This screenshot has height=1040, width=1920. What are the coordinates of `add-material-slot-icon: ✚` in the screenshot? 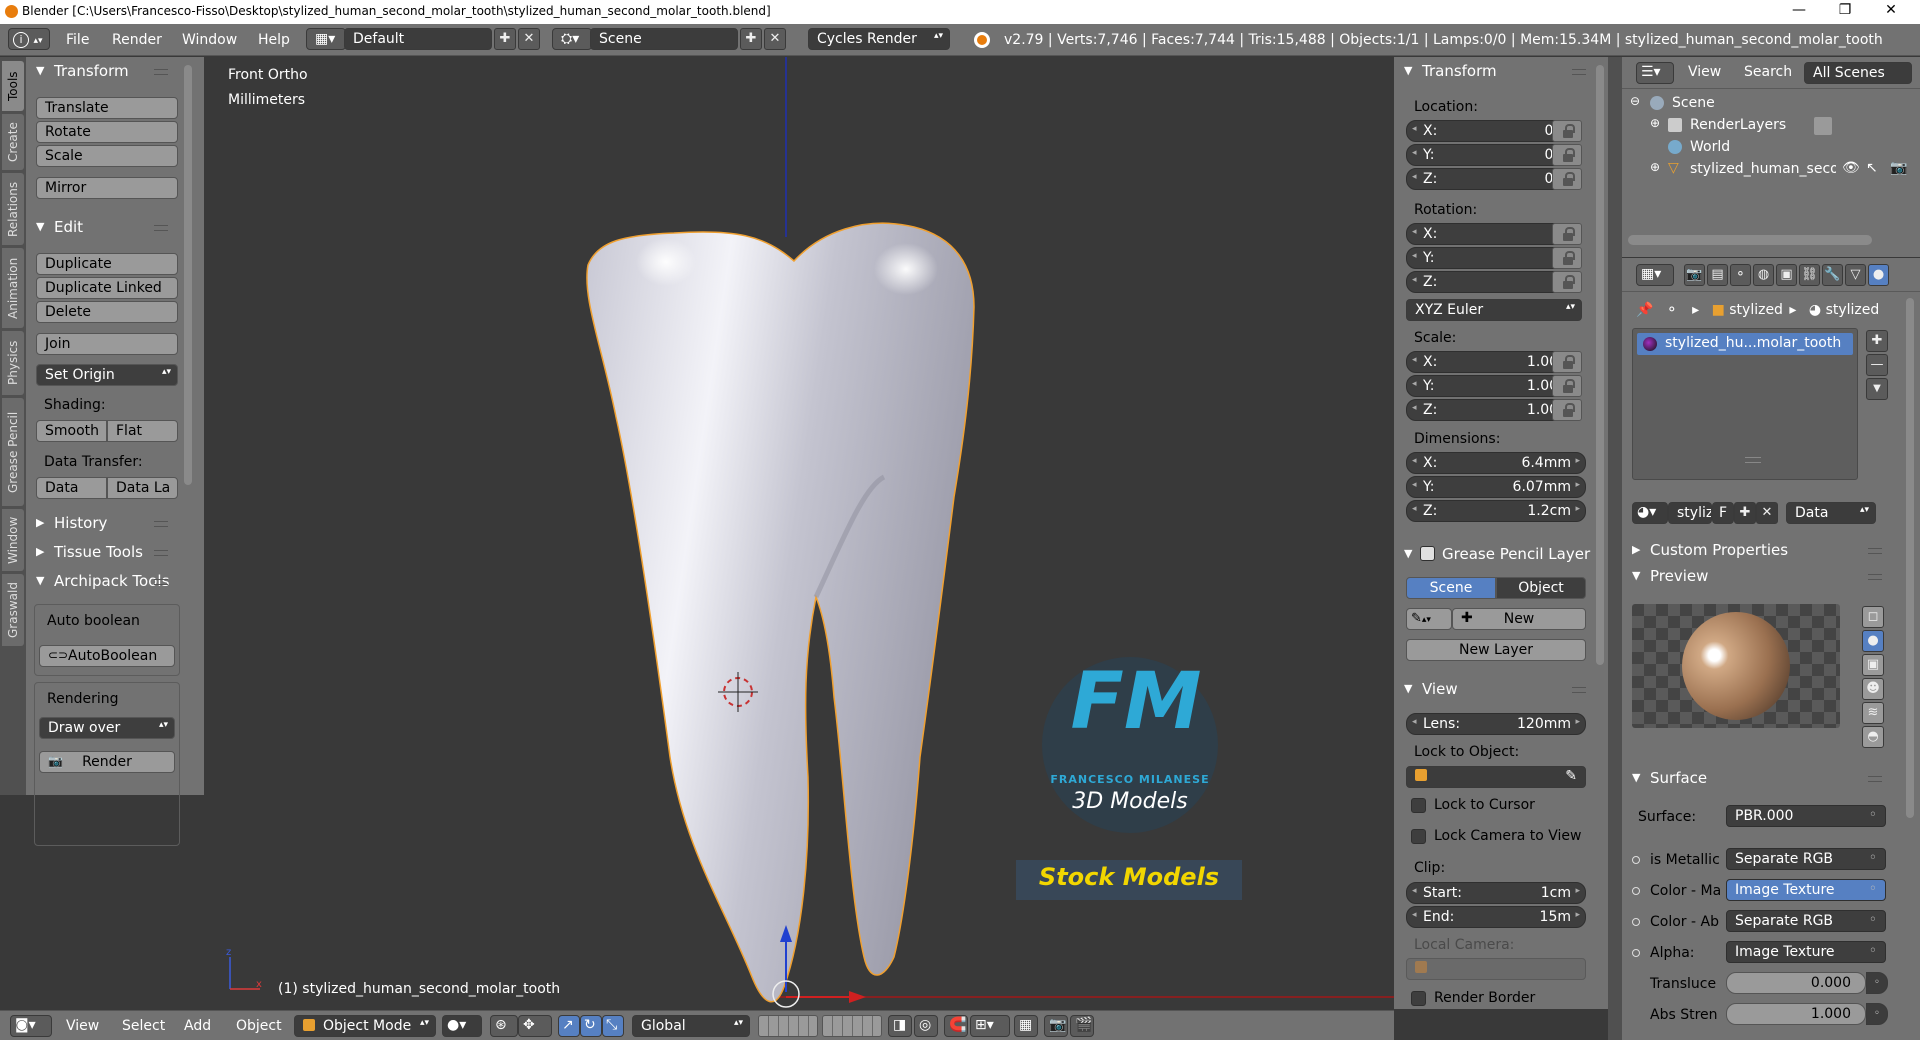 It's located at (1877, 341).